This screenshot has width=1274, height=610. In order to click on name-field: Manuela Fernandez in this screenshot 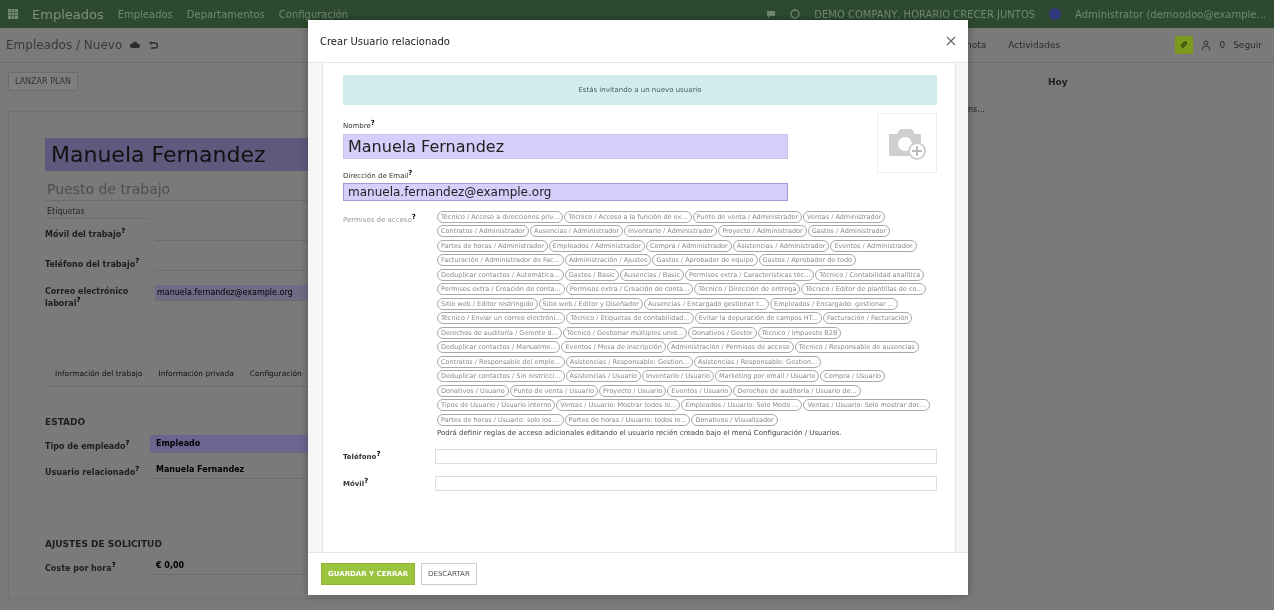, I will do `click(565, 147)`.